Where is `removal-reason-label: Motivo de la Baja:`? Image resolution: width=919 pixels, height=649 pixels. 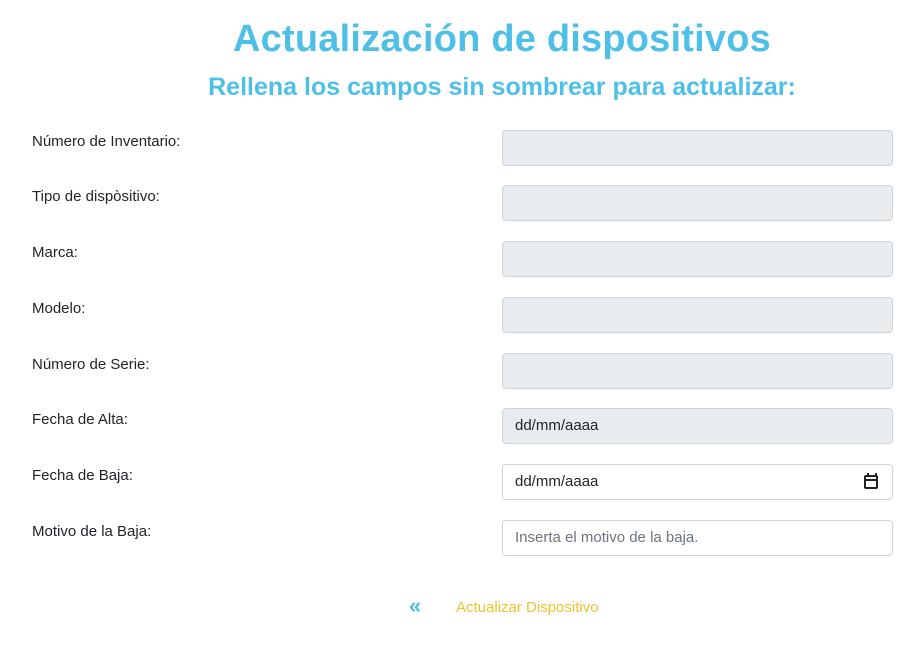
removal-reason-label: Motivo de la Baja: is located at coordinates (92, 531).